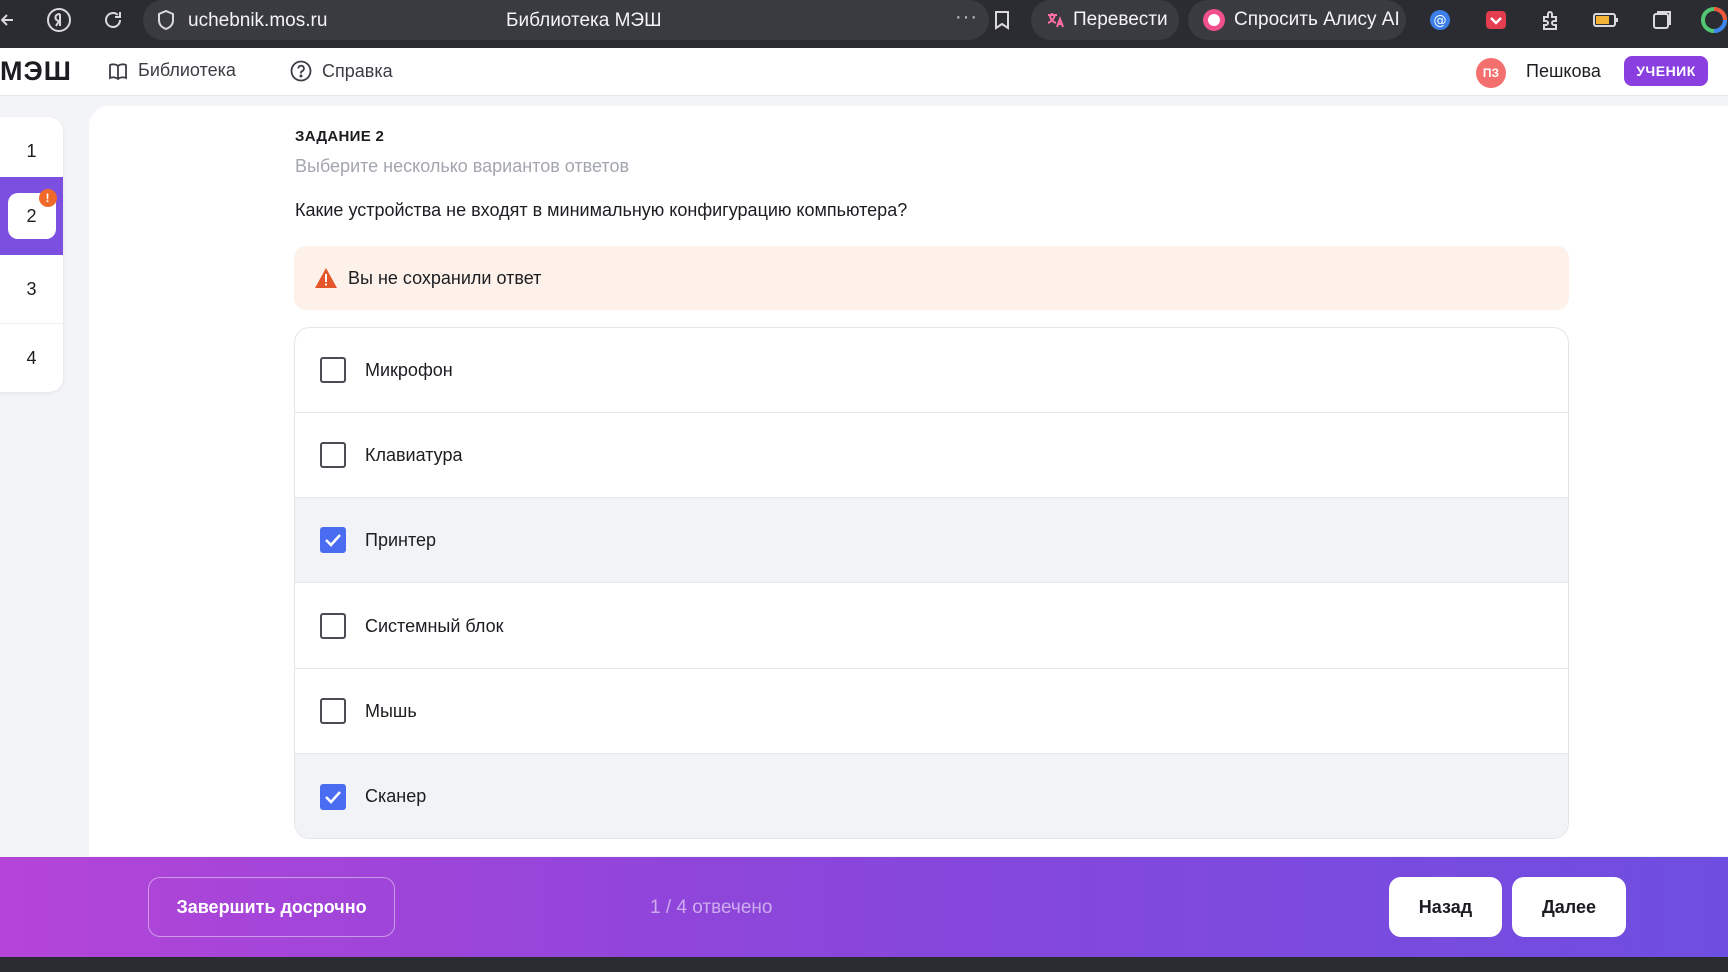 This screenshot has width=1728, height=972. Describe the element at coordinates (1606, 20) in the screenshot. I see `battery-icon` at that location.